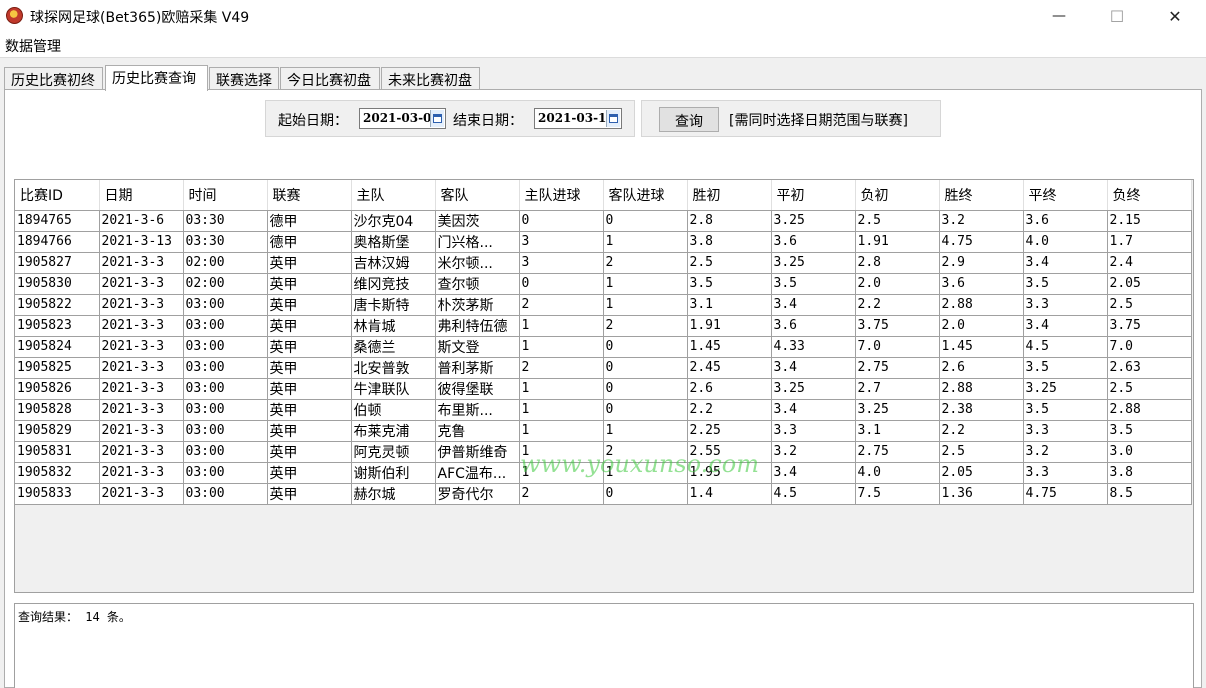 This screenshot has height=688, width=1206. Describe the element at coordinates (477, 195) in the screenshot. I see `column-header: 客队` at that location.